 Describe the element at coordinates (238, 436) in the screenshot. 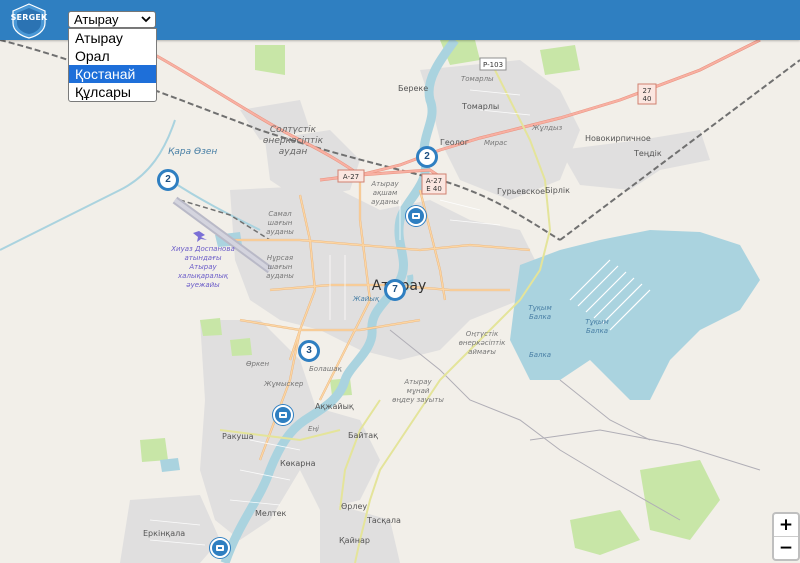

I see `label-rakusha: Ракуша` at that location.